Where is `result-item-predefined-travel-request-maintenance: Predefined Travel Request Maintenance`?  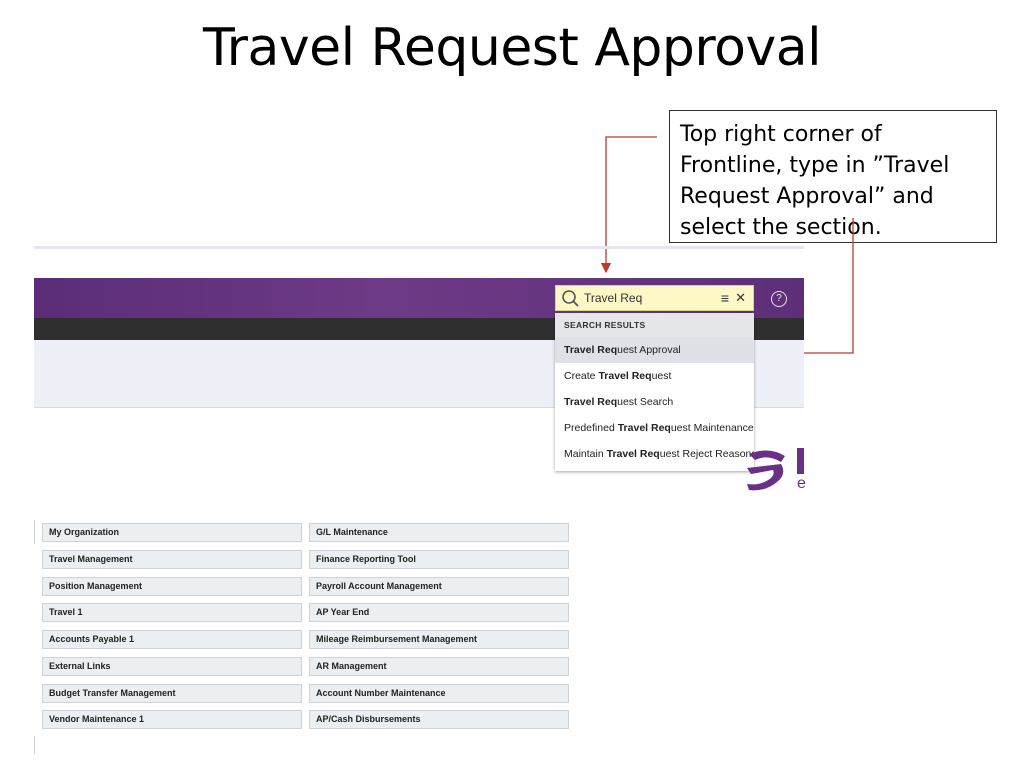
result-item-predefined-travel-request-maintenance: Predefined Travel Request Maintenance is located at coordinates (654, 428).